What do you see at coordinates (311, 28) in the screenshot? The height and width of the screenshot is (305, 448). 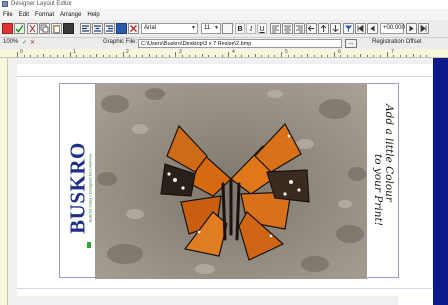 I see `arrow-left-icon` at bounding box center [311, 28].